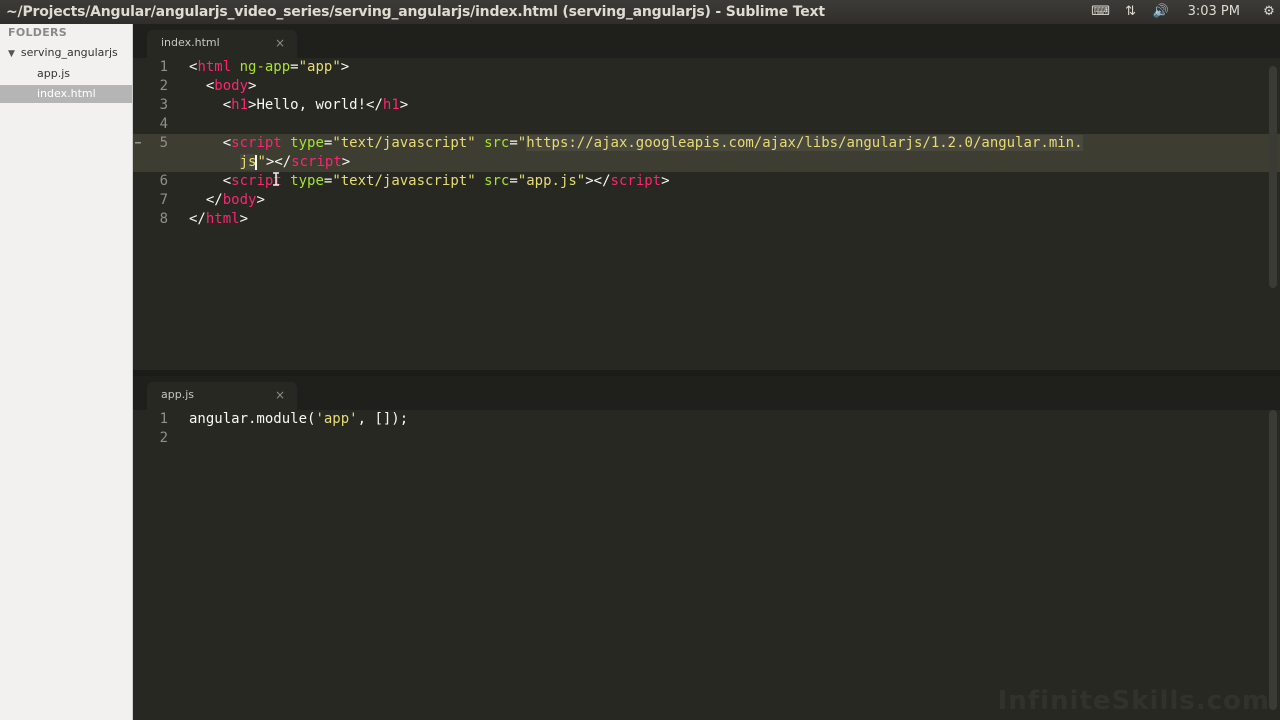  Describe the element at coordinates (706, 41) in the screenshot. I see `tab-bar-top: index.html ×` at that location.